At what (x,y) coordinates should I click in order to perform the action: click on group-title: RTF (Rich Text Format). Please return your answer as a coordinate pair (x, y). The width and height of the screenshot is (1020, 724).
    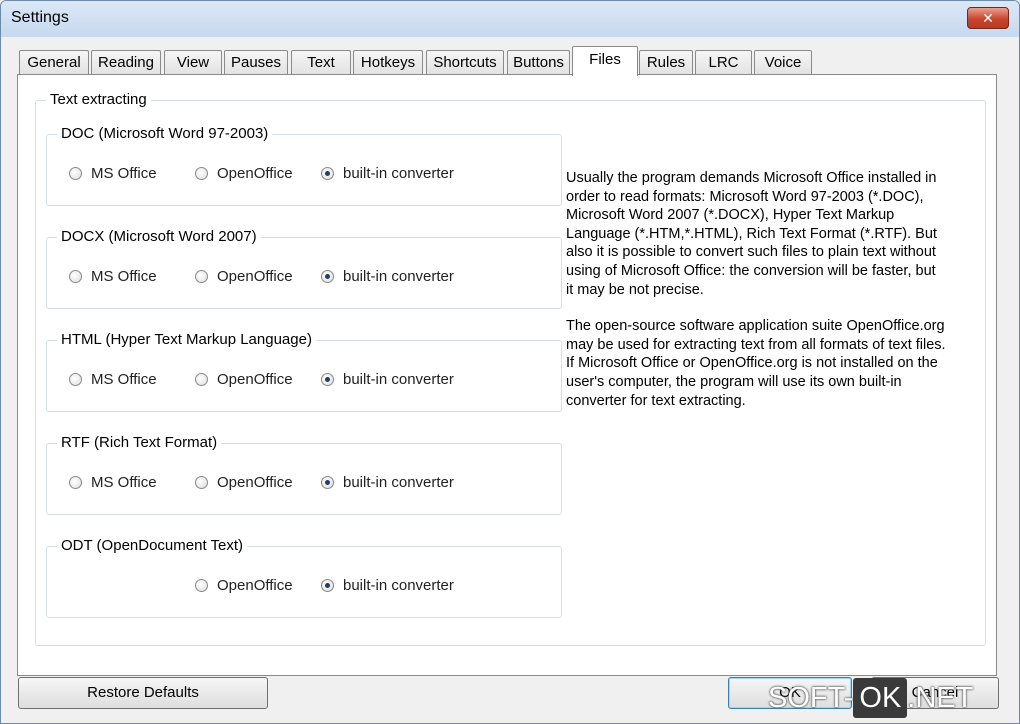
    Looking at the image, I should click on (139, 442).